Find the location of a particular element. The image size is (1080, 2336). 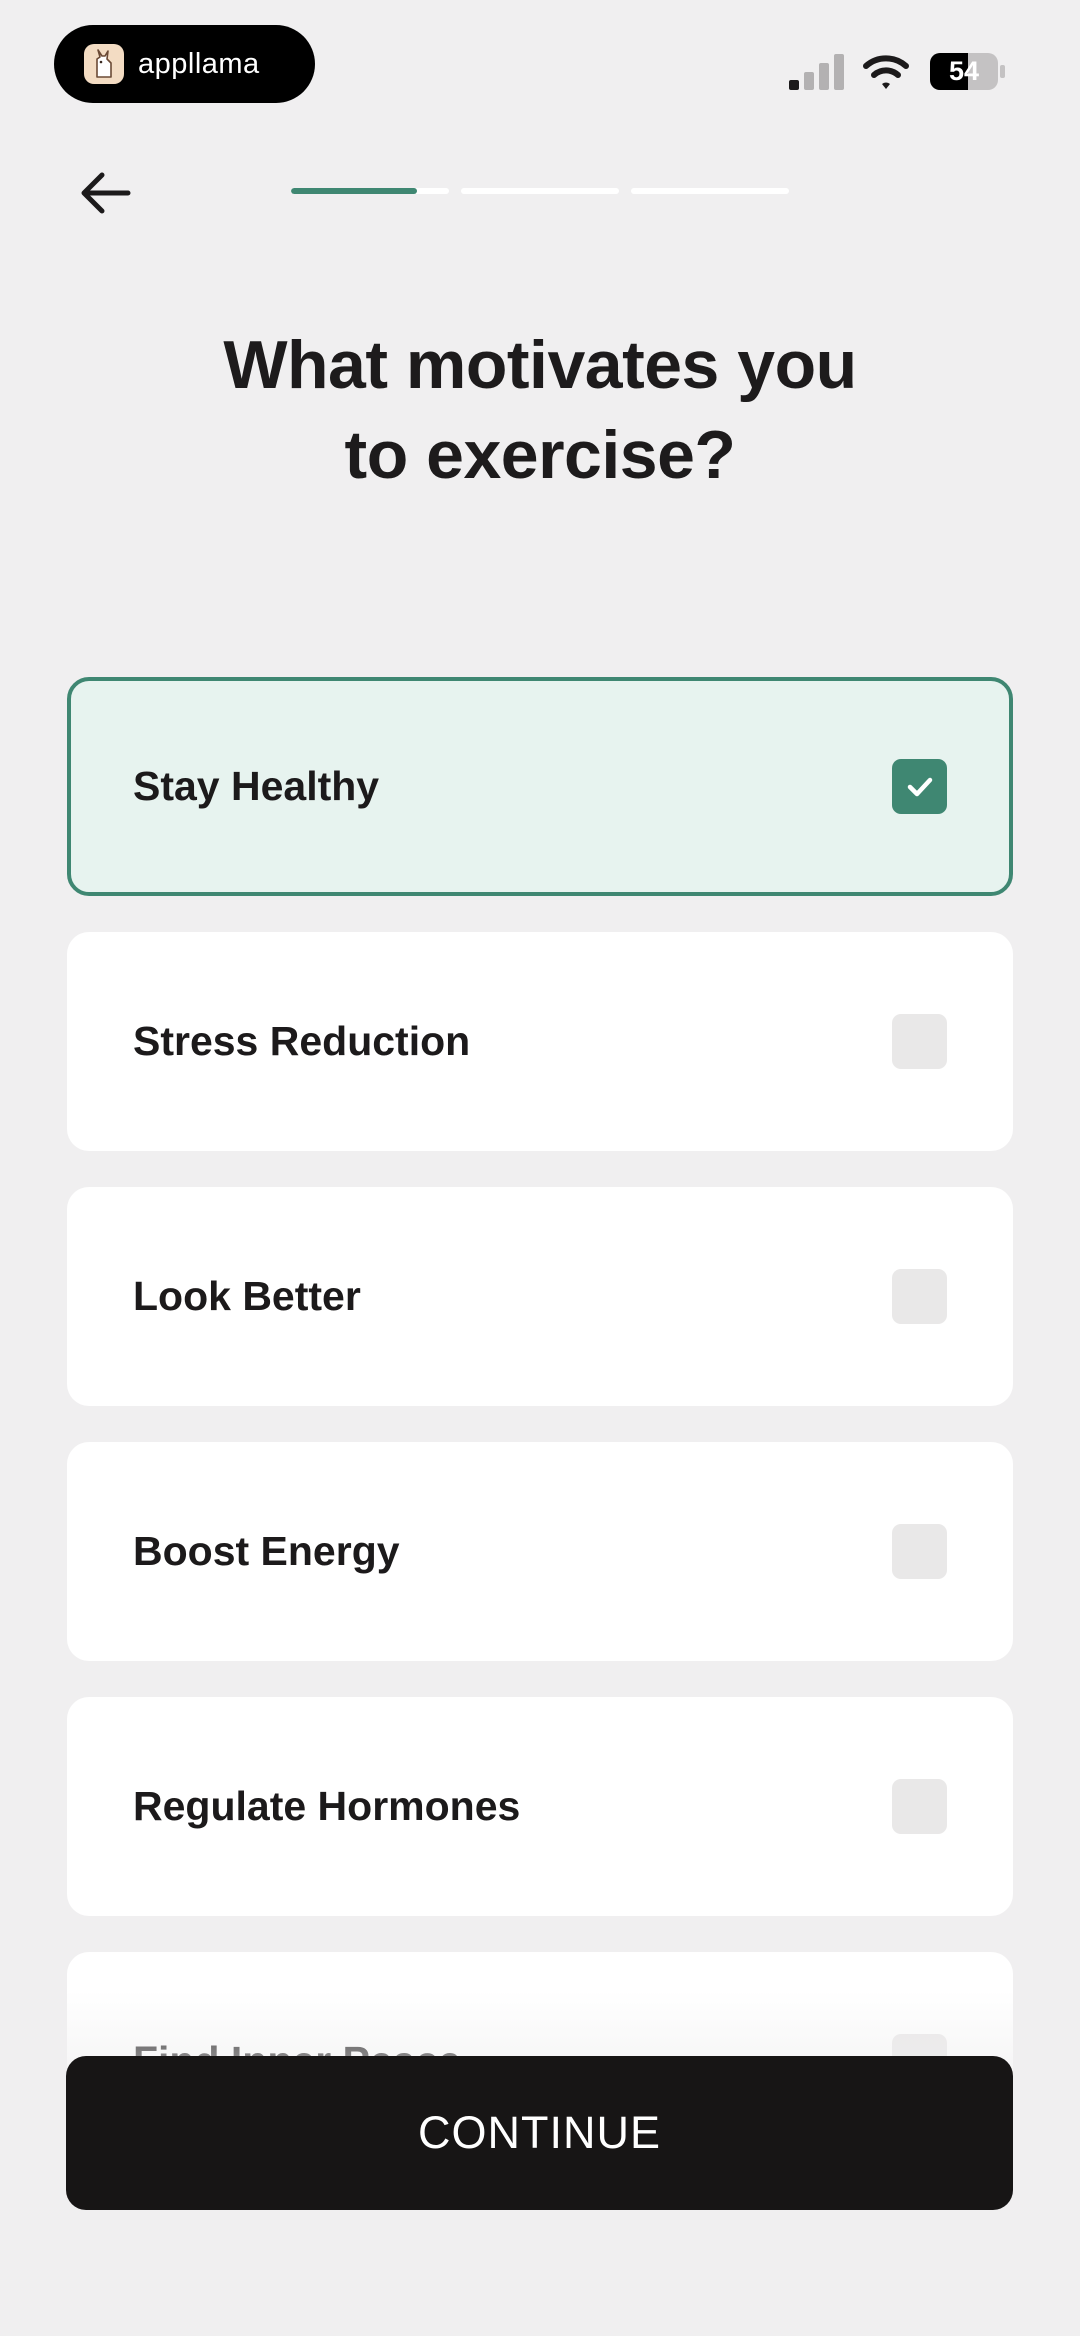

option-label: Stress Reduction is located at coordinates (302, 1041).